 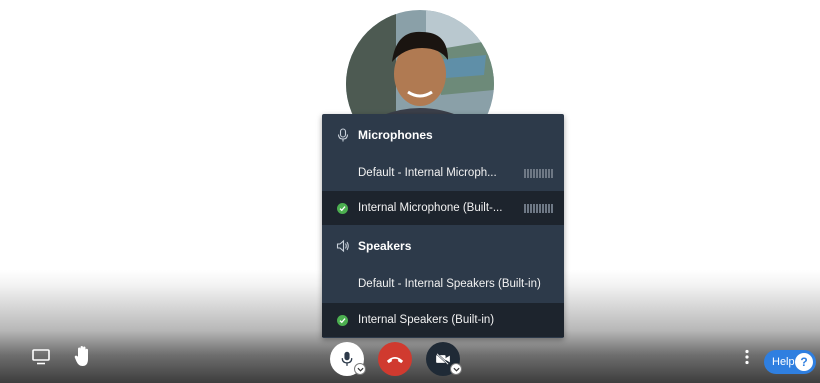 I want to click on microphone-button, so click(x=348, y=359).